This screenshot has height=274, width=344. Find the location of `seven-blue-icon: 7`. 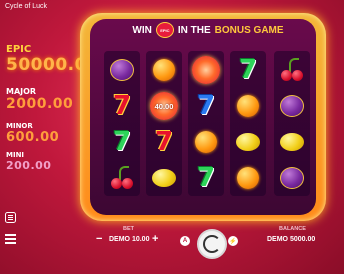

seven-blue-icon: 7 is located at coordinates (206, 106).